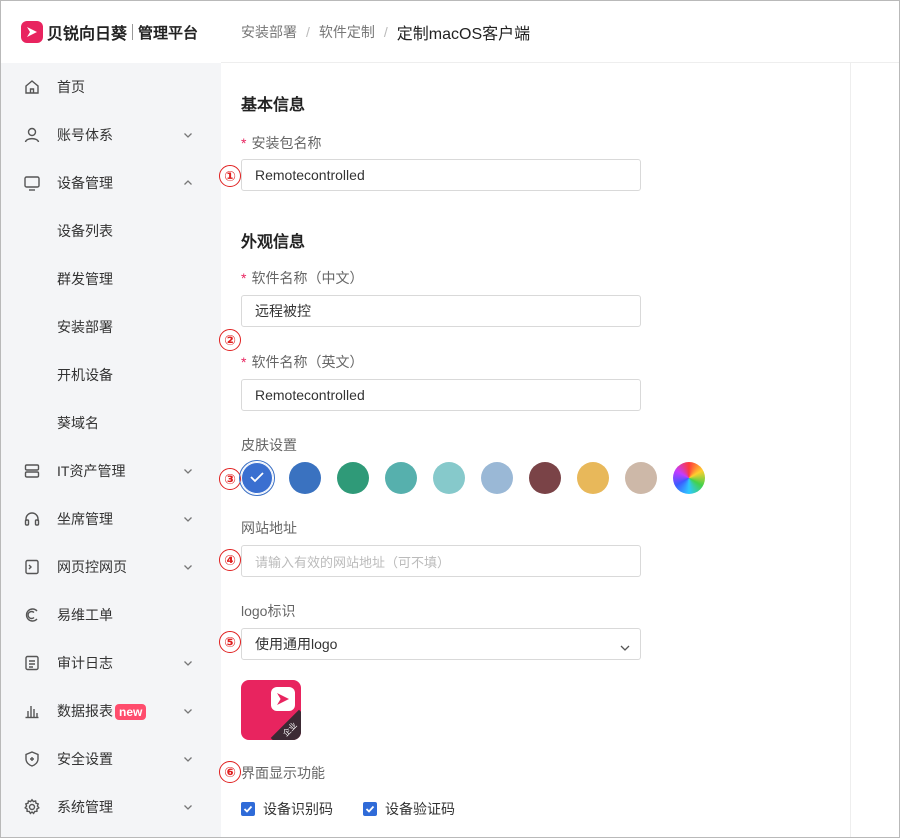 The height and width of the screenshot is (838, 900). Describe the element at coordinates (133, 32) in the screenshot. I see `brand-divider` at that location.